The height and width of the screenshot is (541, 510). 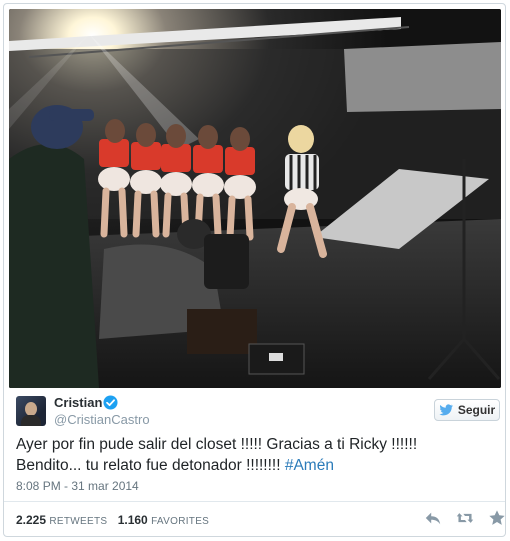 What do you see at coordinates (102, 419) in the screenshot?
I see `user-handle: @CristianCastro` at bounding box center [102, 419].